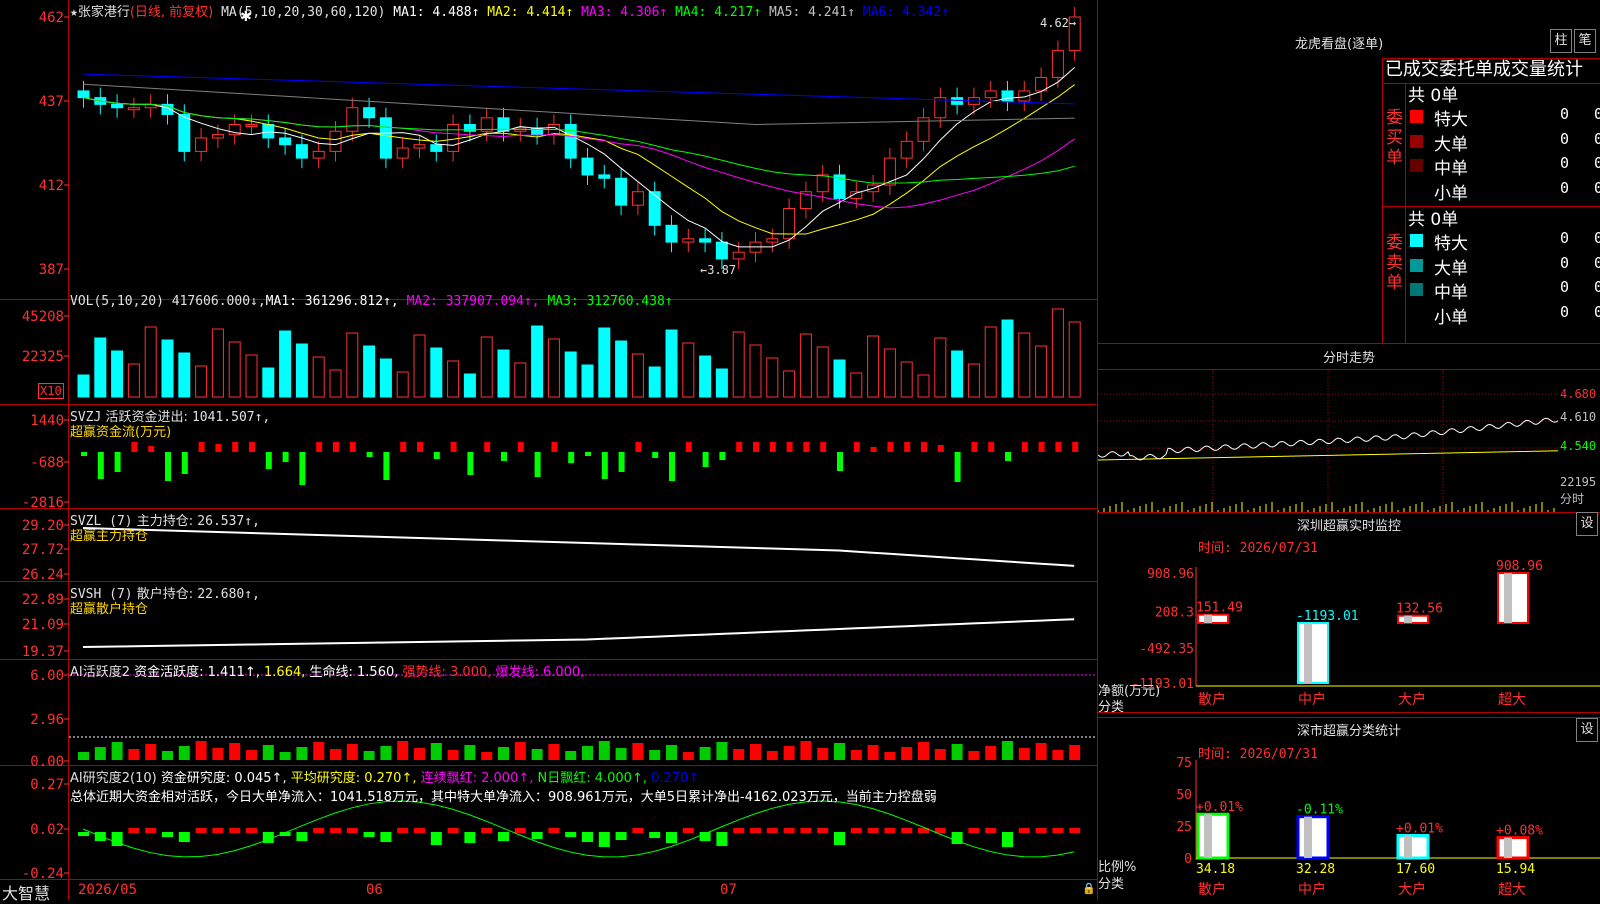 This screenshot has width=1600, height=904. What do you see at coordinates (1504, 191) in the screenshot?
I see `buy-row: 小单 0 0%` at bounding box center [1504, 191].